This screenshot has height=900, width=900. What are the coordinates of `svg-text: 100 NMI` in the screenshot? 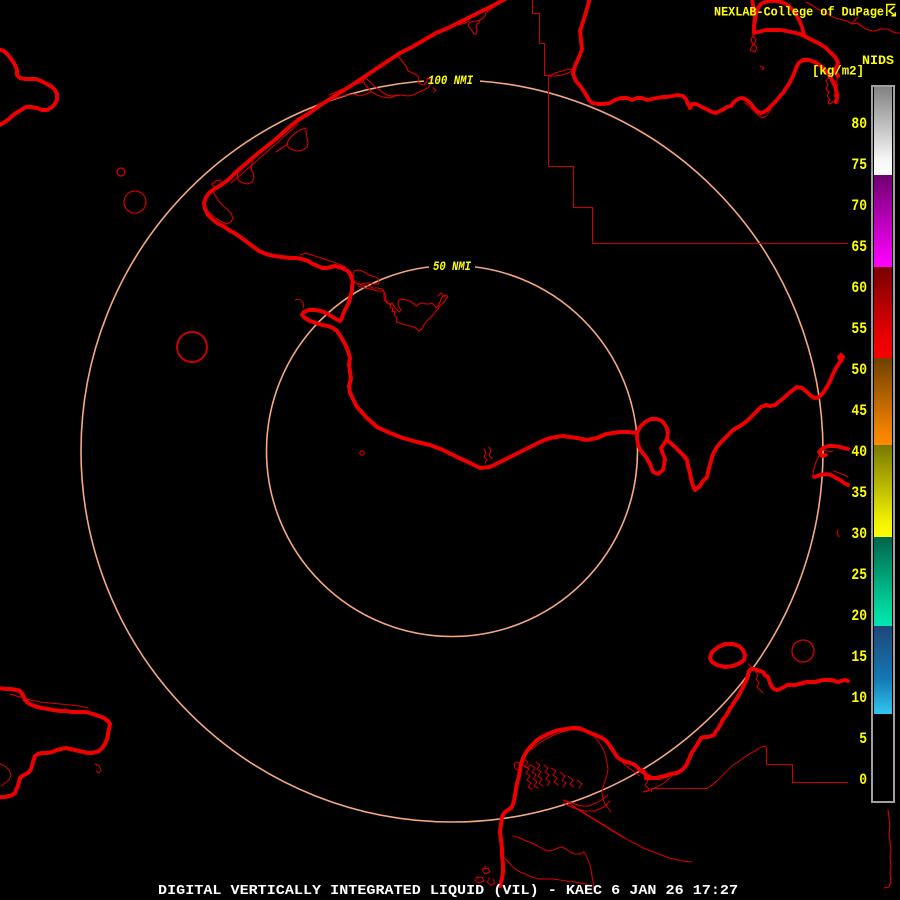 It's located at (450, 81).